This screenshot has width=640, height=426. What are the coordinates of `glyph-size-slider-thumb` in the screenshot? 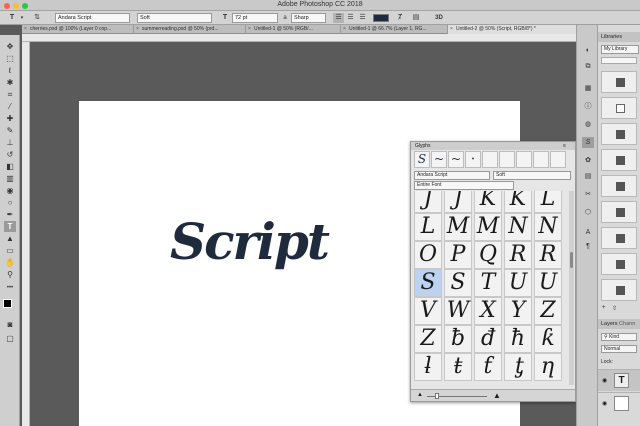 It's located at (437, 396).